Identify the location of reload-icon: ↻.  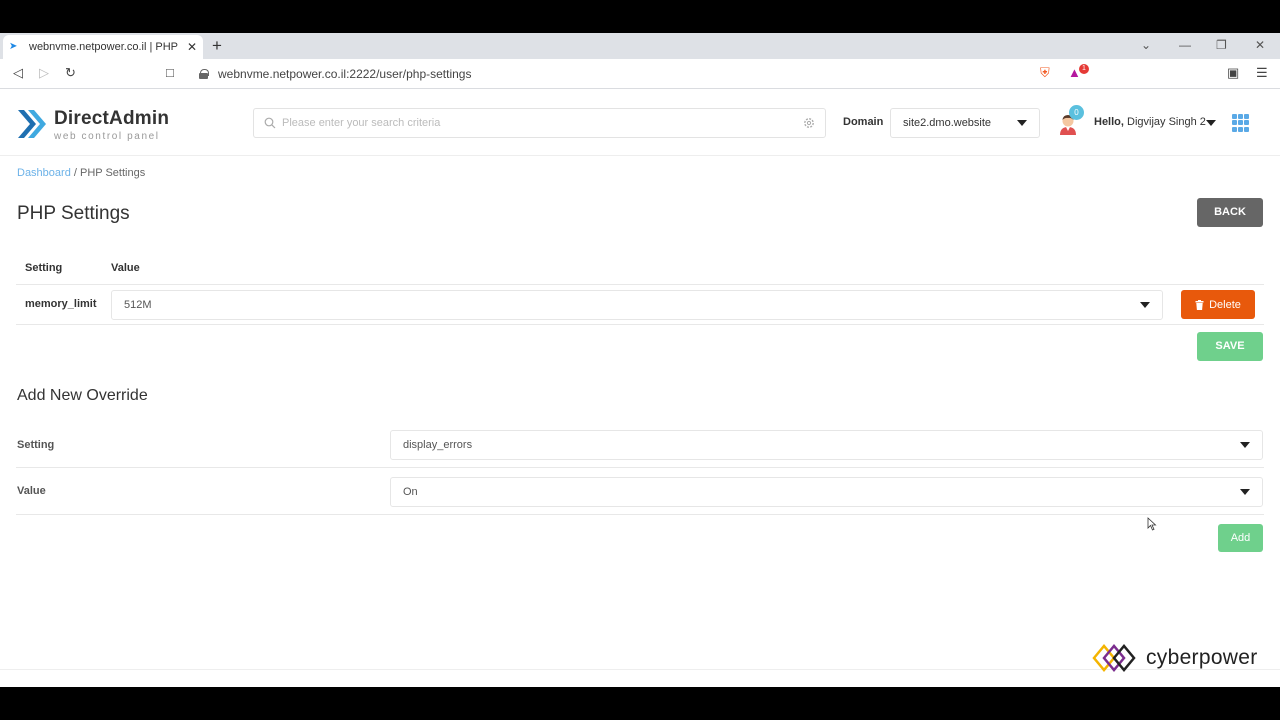
(70, 73).